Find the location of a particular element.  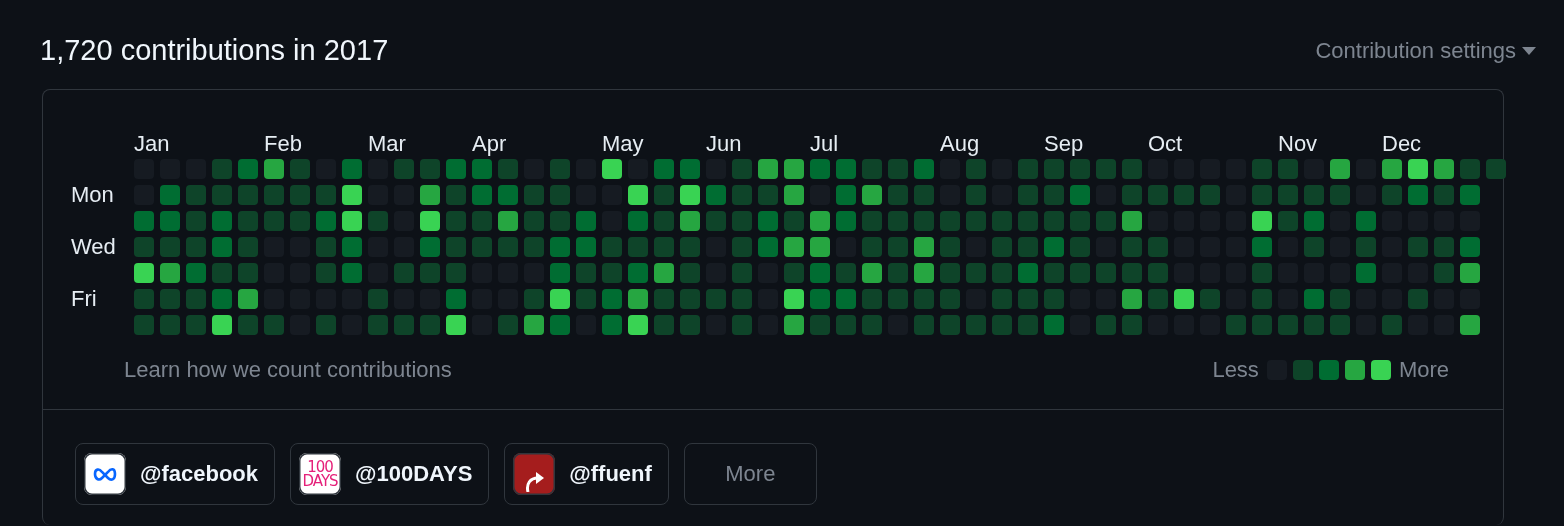

organization-button: @facebook is located at coordinates (175, 474).